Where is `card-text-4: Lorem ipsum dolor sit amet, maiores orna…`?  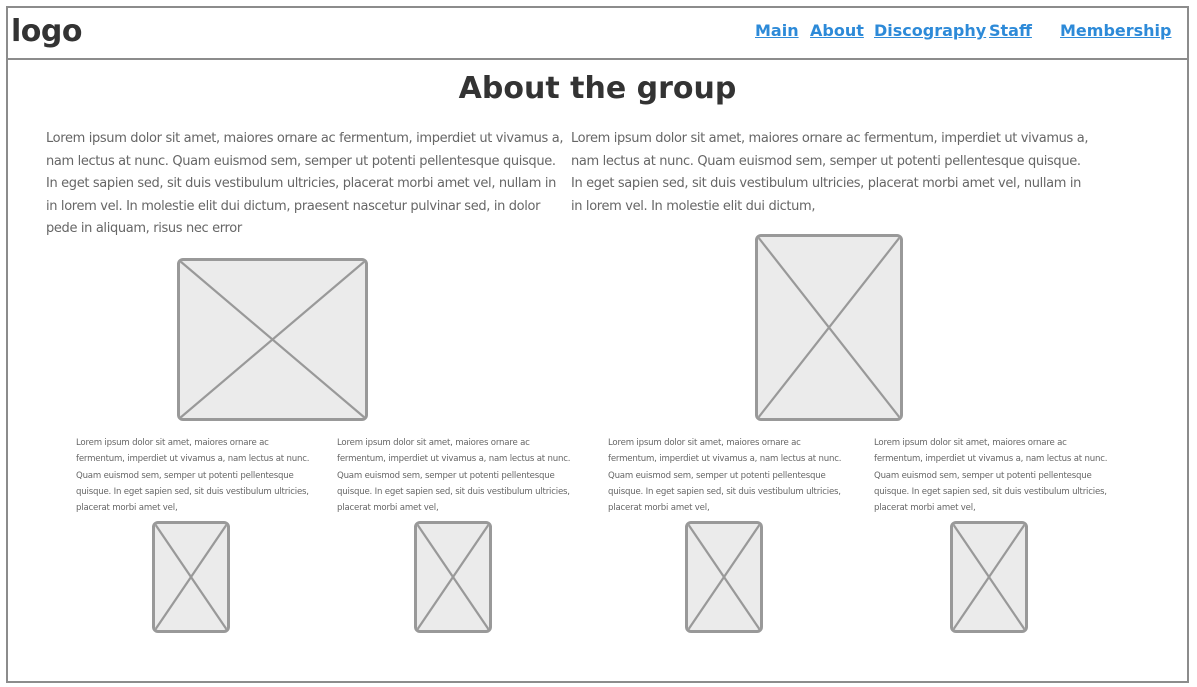 card-text-4: Lorem ipsum dolor sit amet, maiores orna… is located at coordinates (991, 476).